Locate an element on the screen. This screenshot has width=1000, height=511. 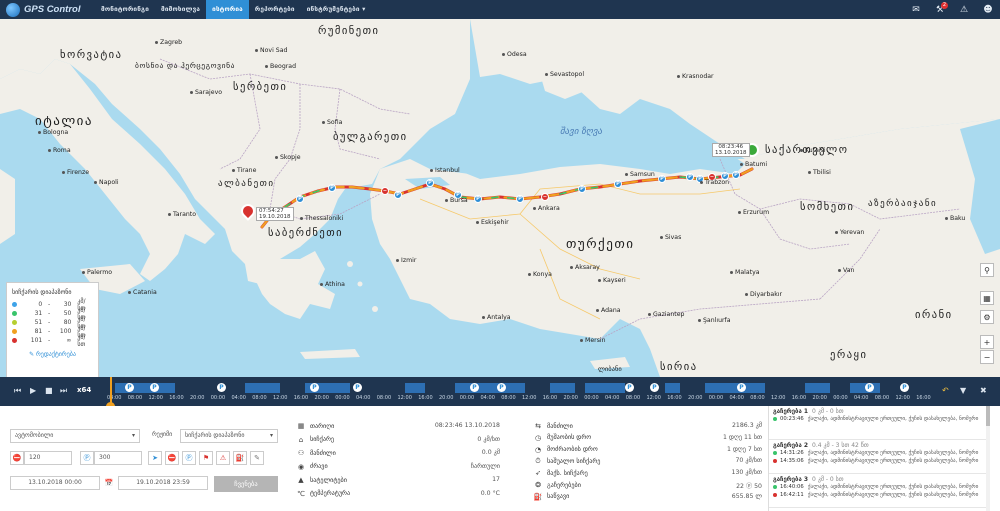
chevron-down-icon: ▾ is located at coordinates (133, 435).